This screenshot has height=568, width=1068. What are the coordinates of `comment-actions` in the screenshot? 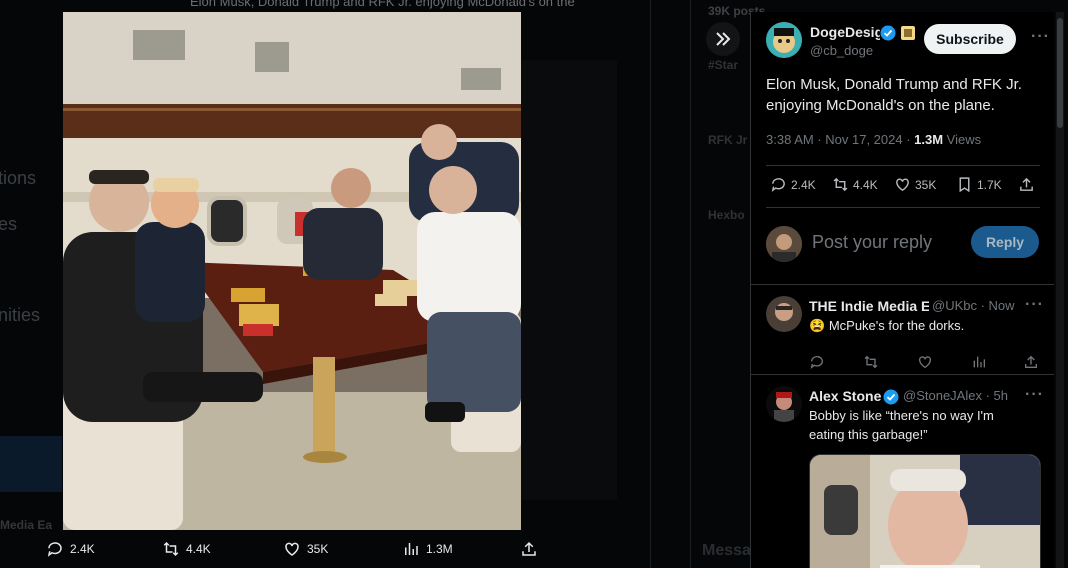 It's located at (923, 363).